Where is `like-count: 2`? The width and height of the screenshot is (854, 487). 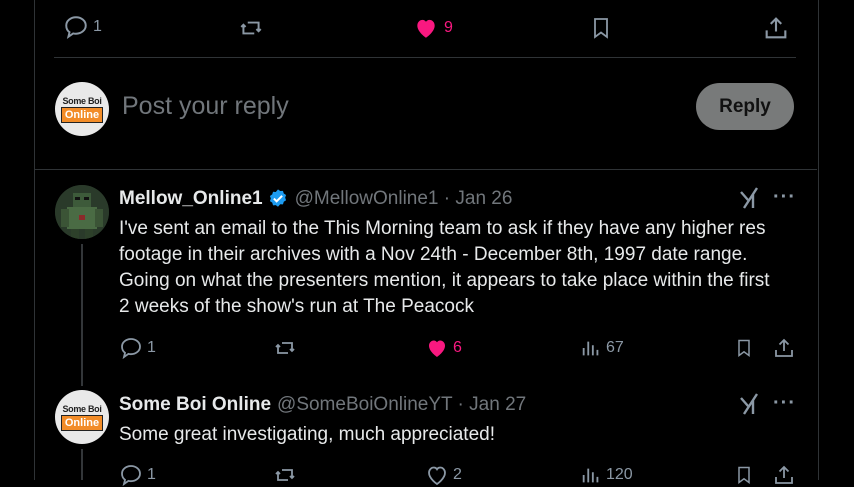 like-count: 2 is located at coordinates (457, 474).